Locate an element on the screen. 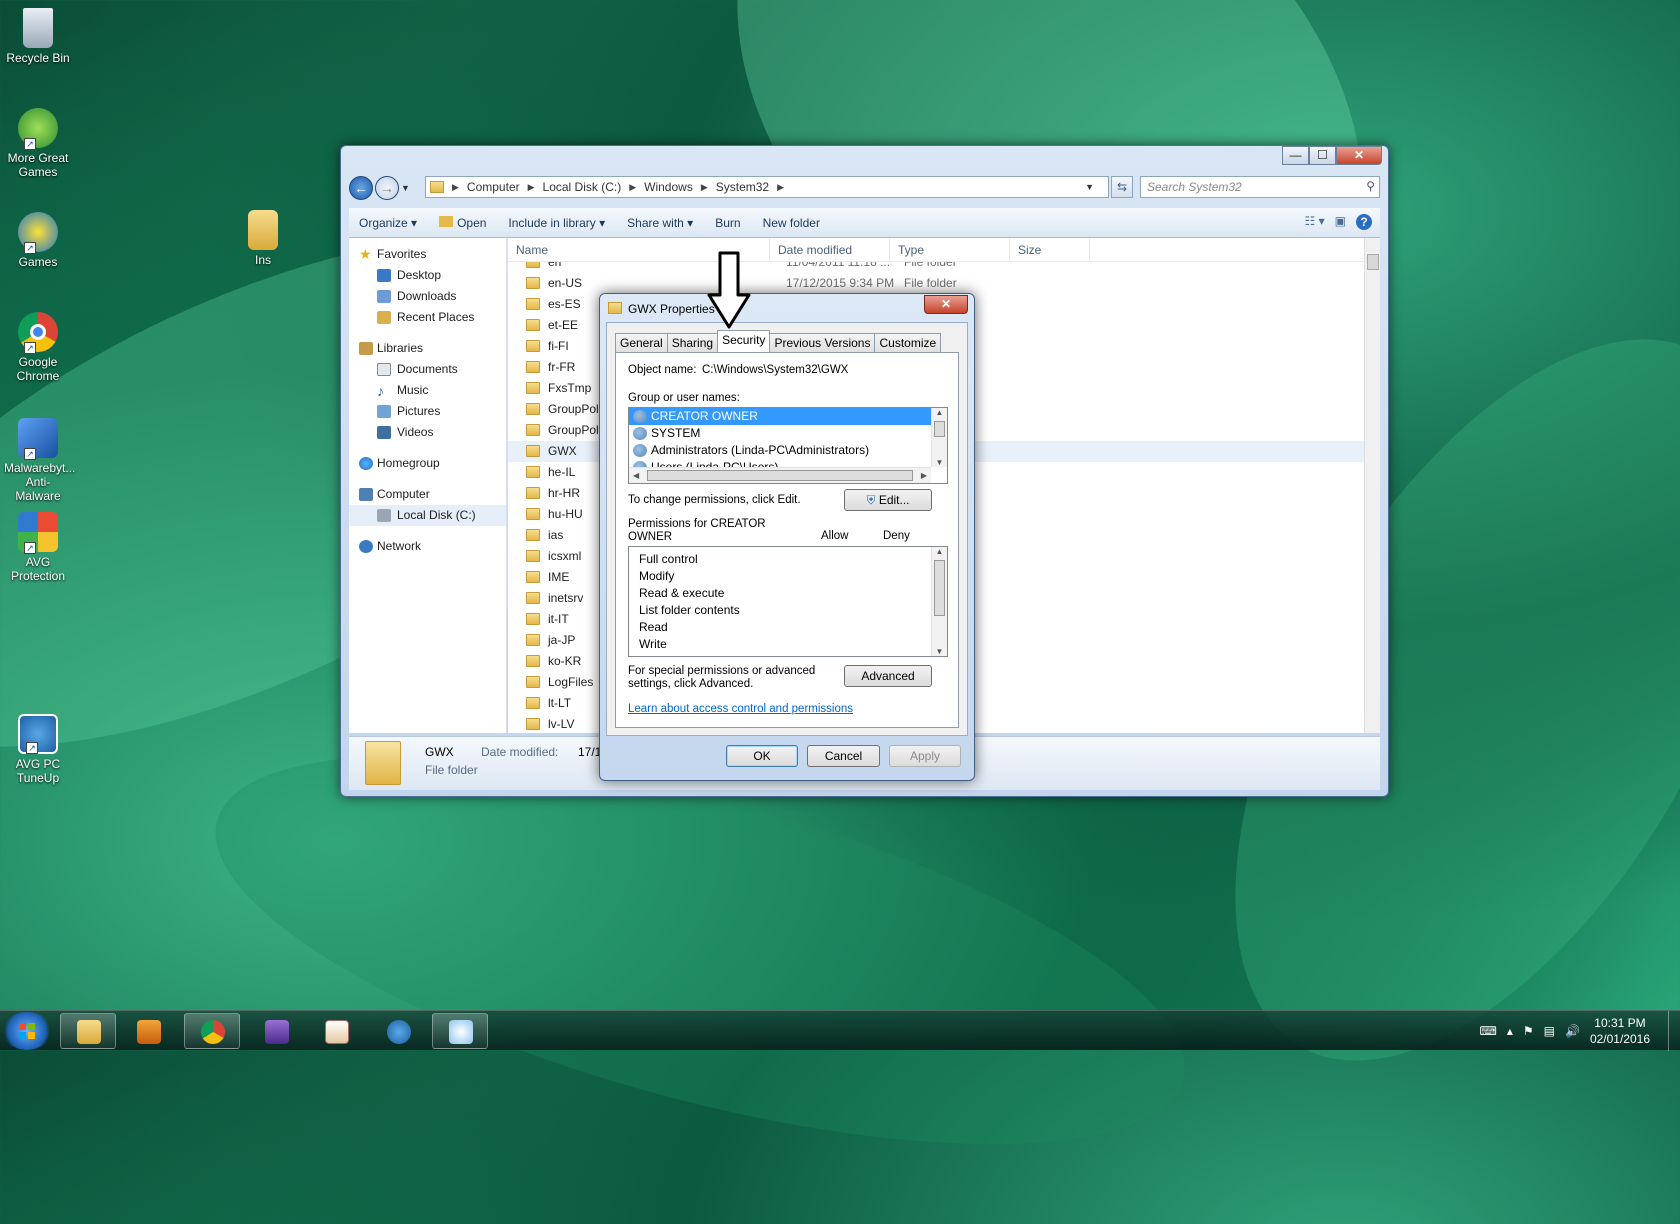  cancel-button: Cancel is located at coordinates (843, 756).